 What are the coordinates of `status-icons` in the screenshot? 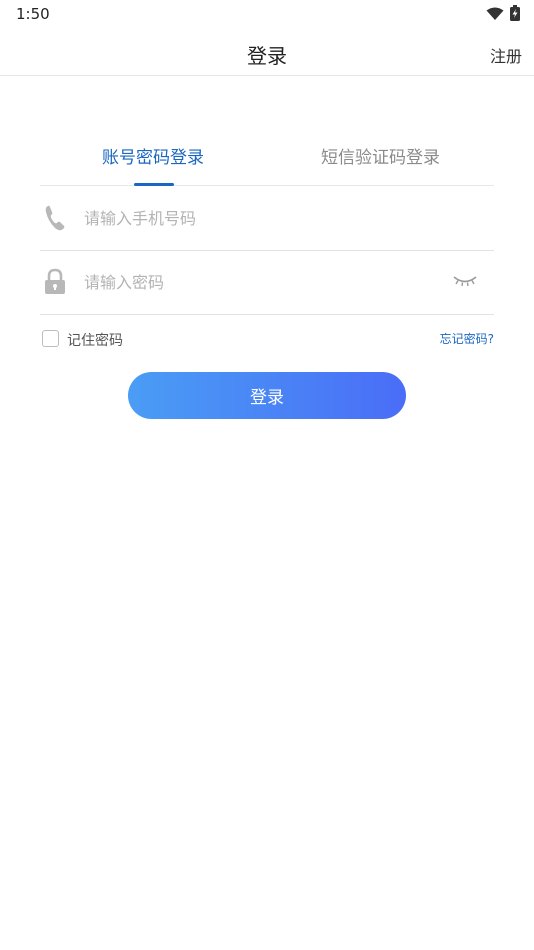 It's located at (503, 15).